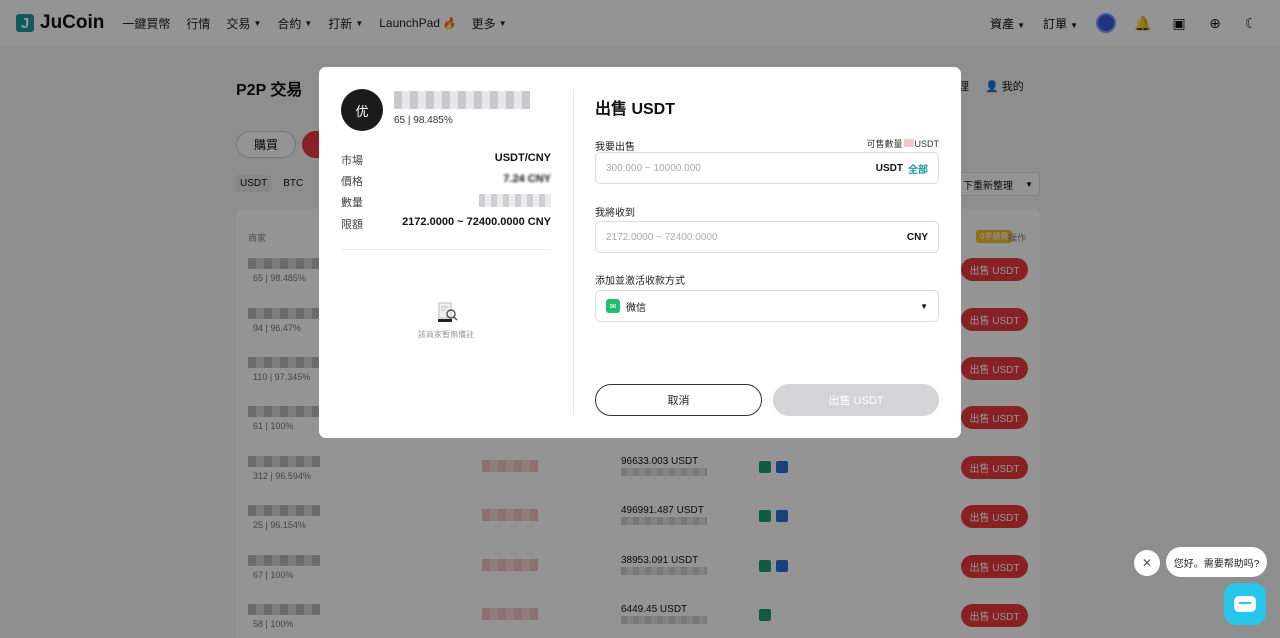 This screenshot has width=1280, height=638. Describe the element at coordinates (462, 100) in the screenshot. I see `merchant-name-blurred` at that location.